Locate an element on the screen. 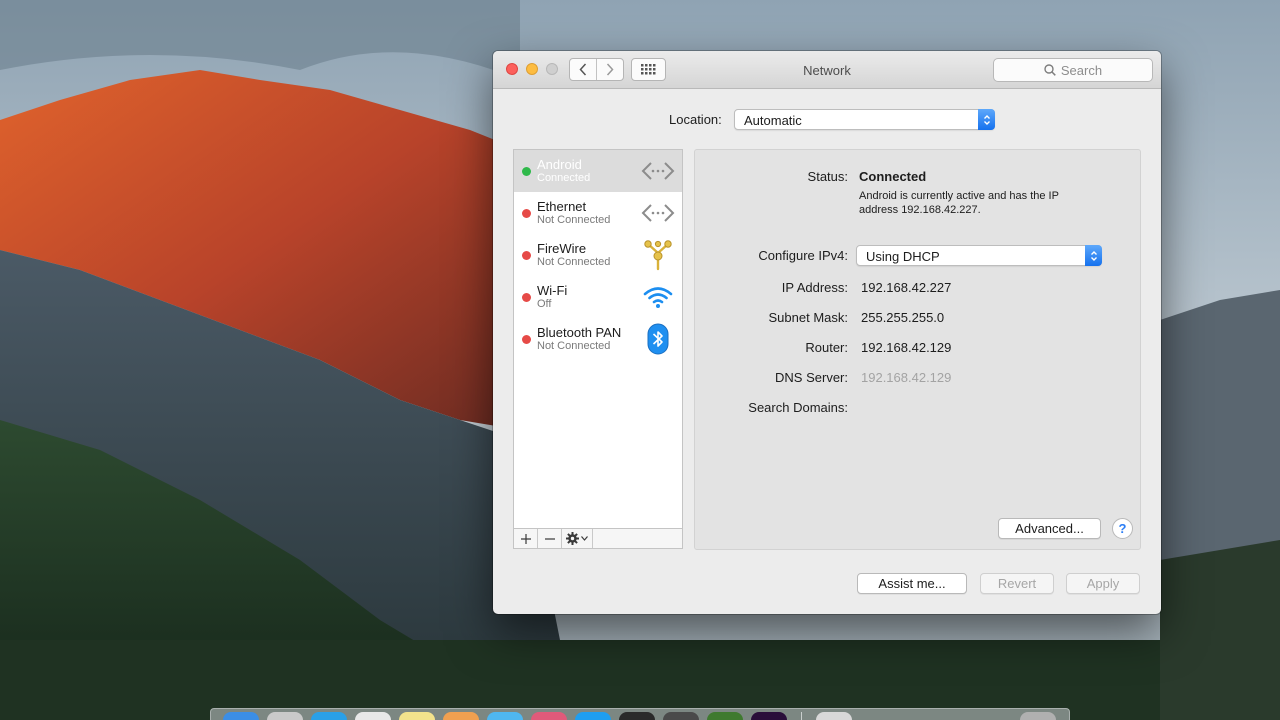 This screenshot has height=720, width=1280. dock-app-trash is located at coordinates (1038, 716).